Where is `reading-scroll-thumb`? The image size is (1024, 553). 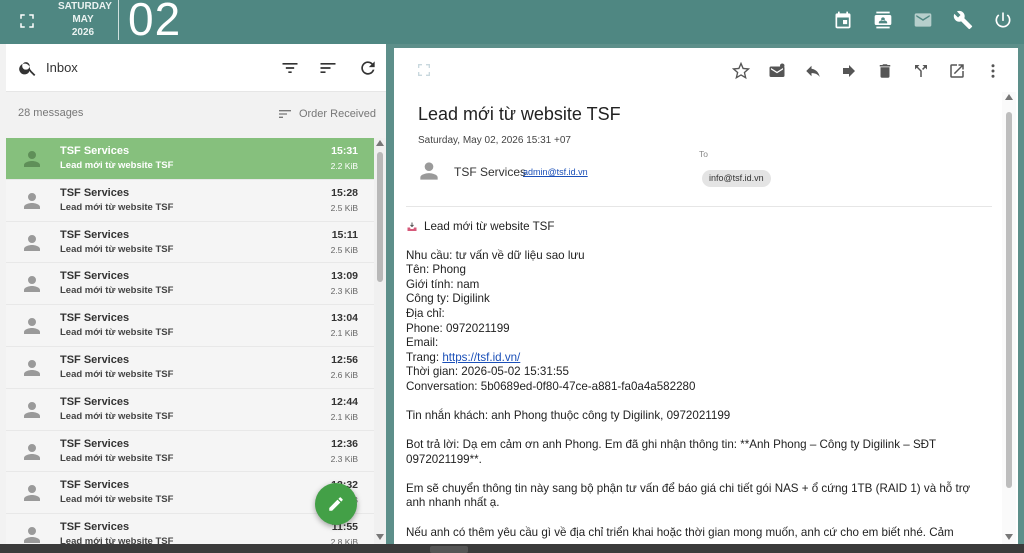
reading-scroll-thumb is located at coordinates (1009, 300).